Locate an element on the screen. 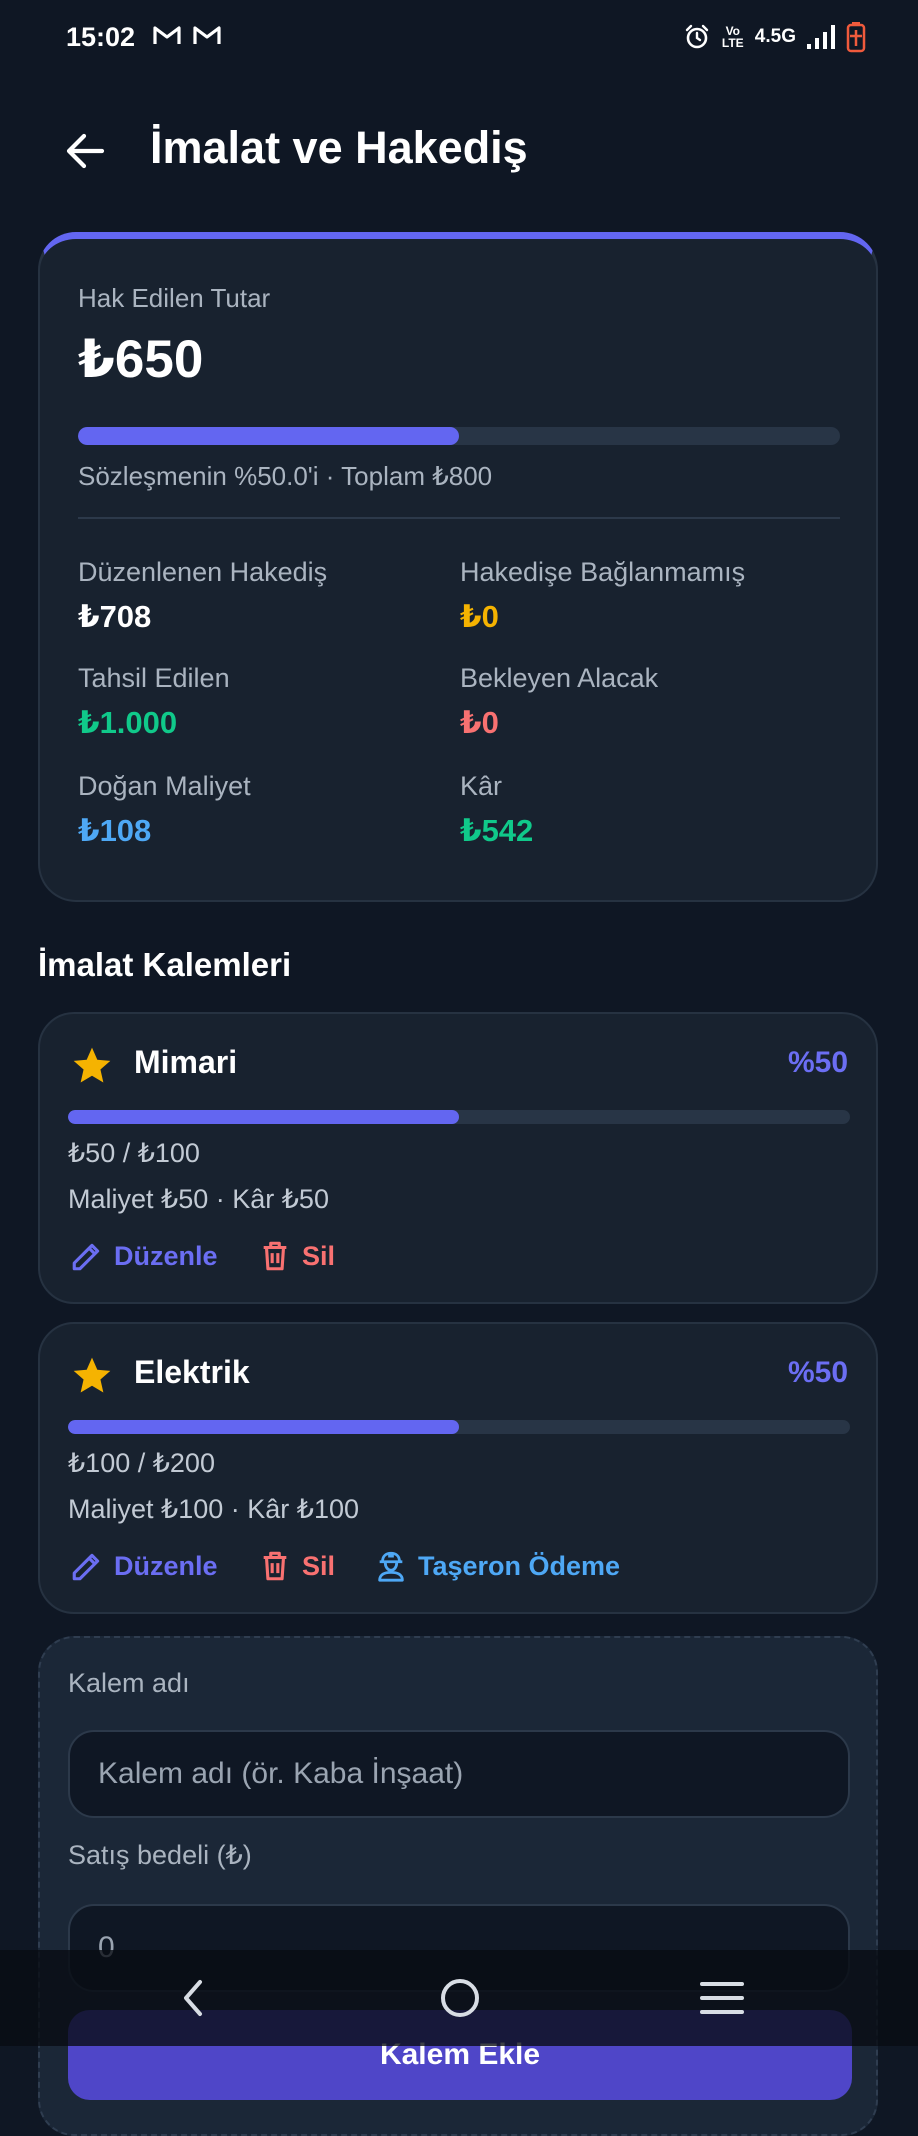 Image resolution: width=918 pixels, height=2136 pixels. status-icons: Vo LTE 4.5G is located at coordinates (774, 37).